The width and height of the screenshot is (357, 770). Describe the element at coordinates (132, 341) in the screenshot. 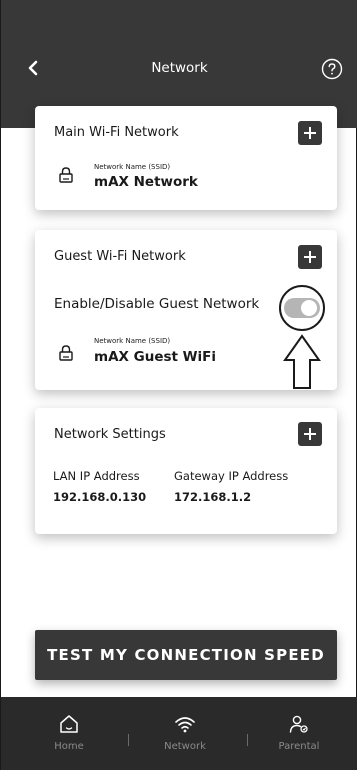

I see `guest-ssid-label: Network Name (SSID)` at that location.